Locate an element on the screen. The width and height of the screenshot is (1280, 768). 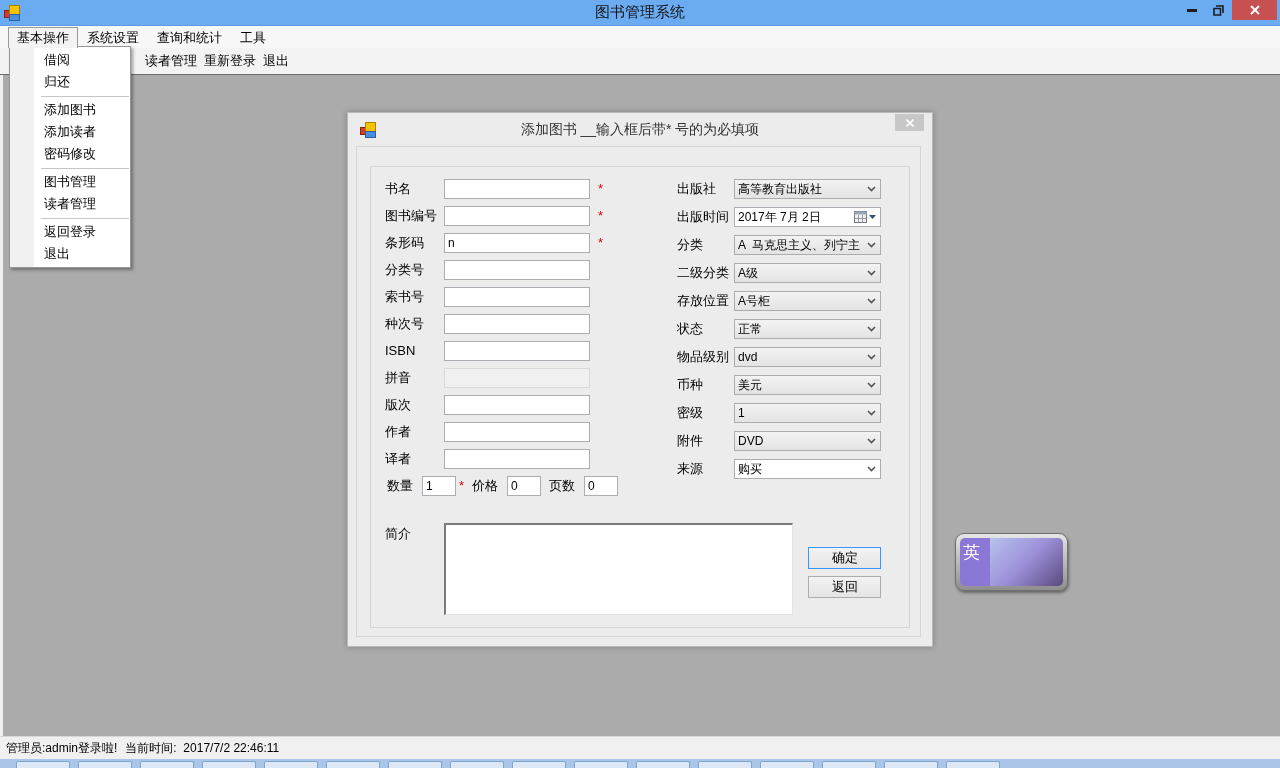
dropdown-select: DVD is located at coordinates (807, 441).